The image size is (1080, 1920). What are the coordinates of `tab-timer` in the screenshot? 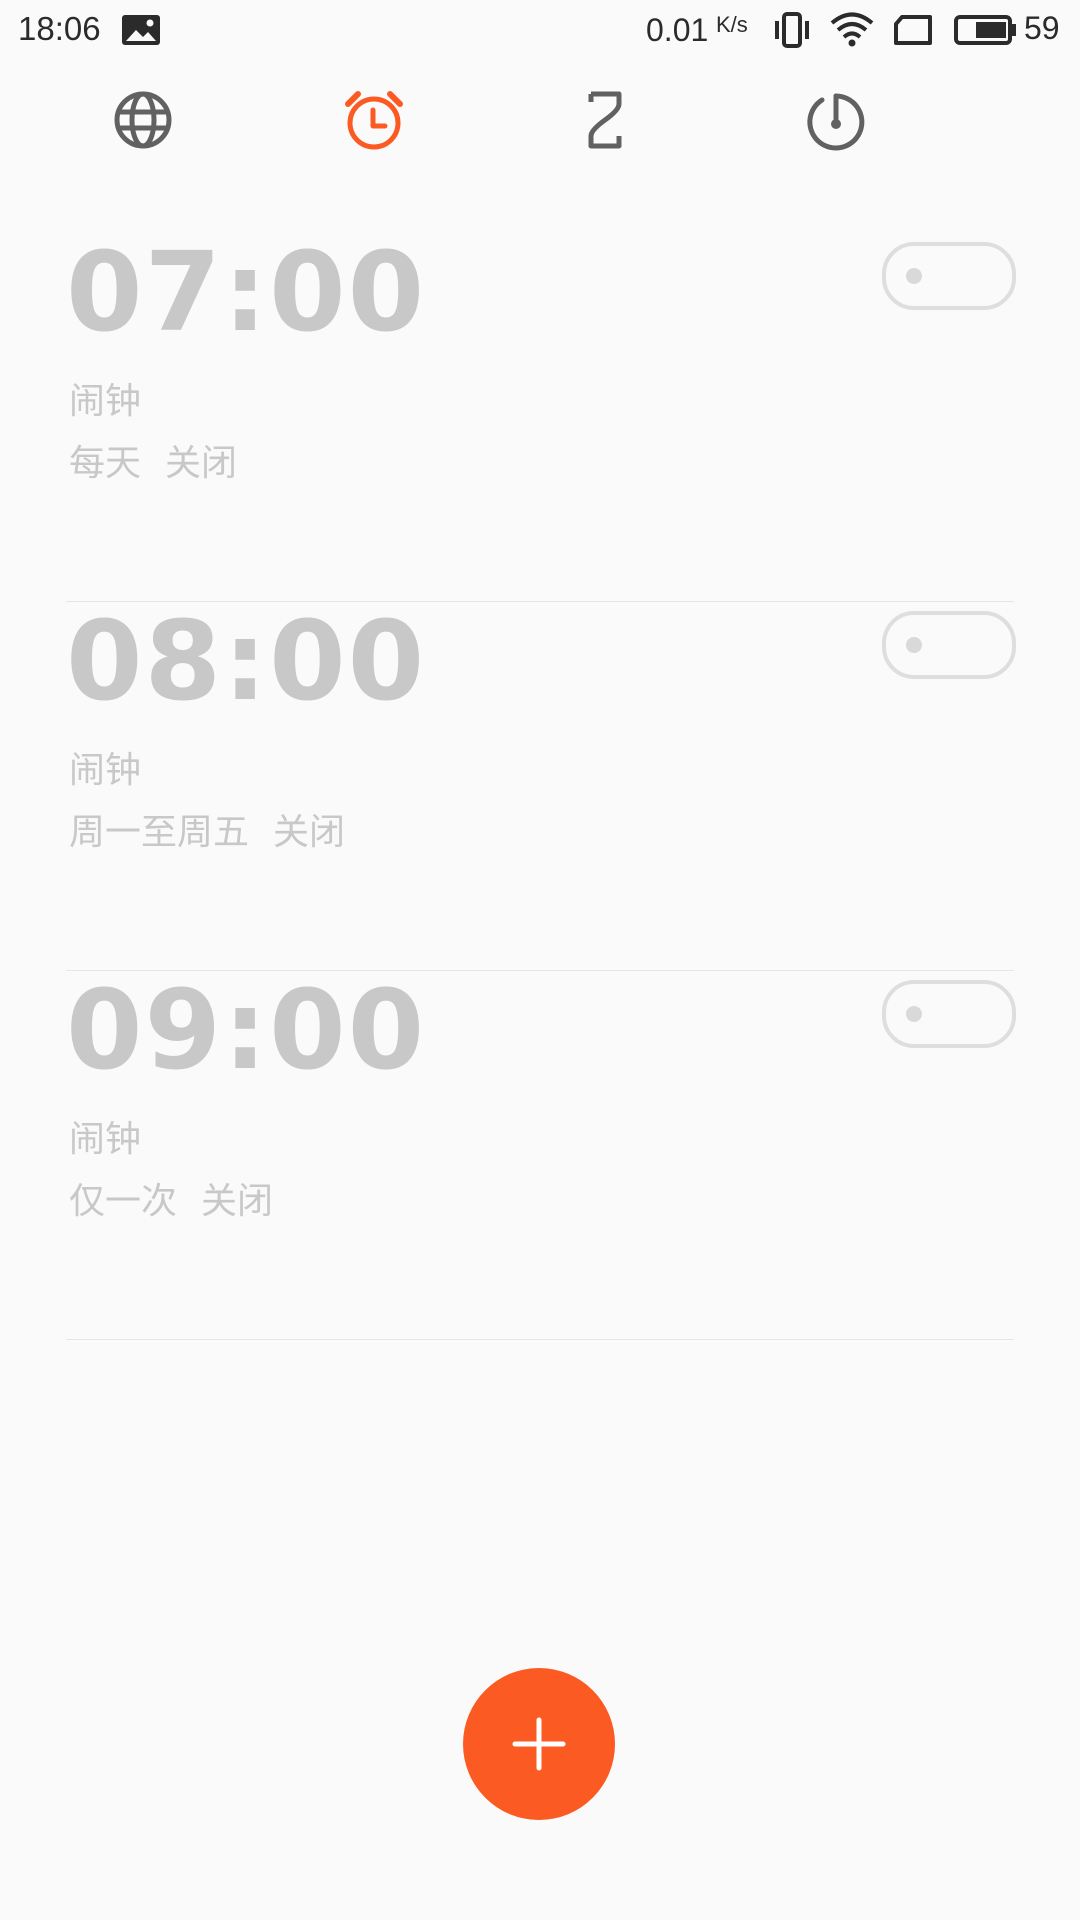 It's located at (605, 120).